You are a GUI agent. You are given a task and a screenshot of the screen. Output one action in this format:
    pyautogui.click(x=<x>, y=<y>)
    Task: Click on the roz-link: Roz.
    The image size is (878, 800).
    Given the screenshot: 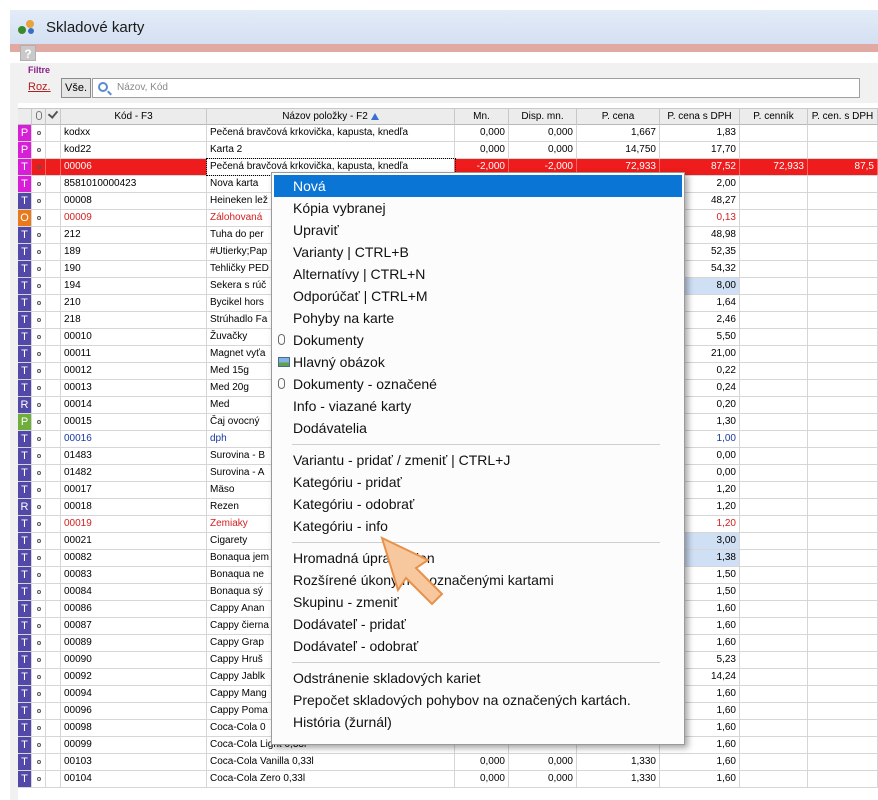 What is the action you would take?
    pyautogui.click(x=39, y=87)
    